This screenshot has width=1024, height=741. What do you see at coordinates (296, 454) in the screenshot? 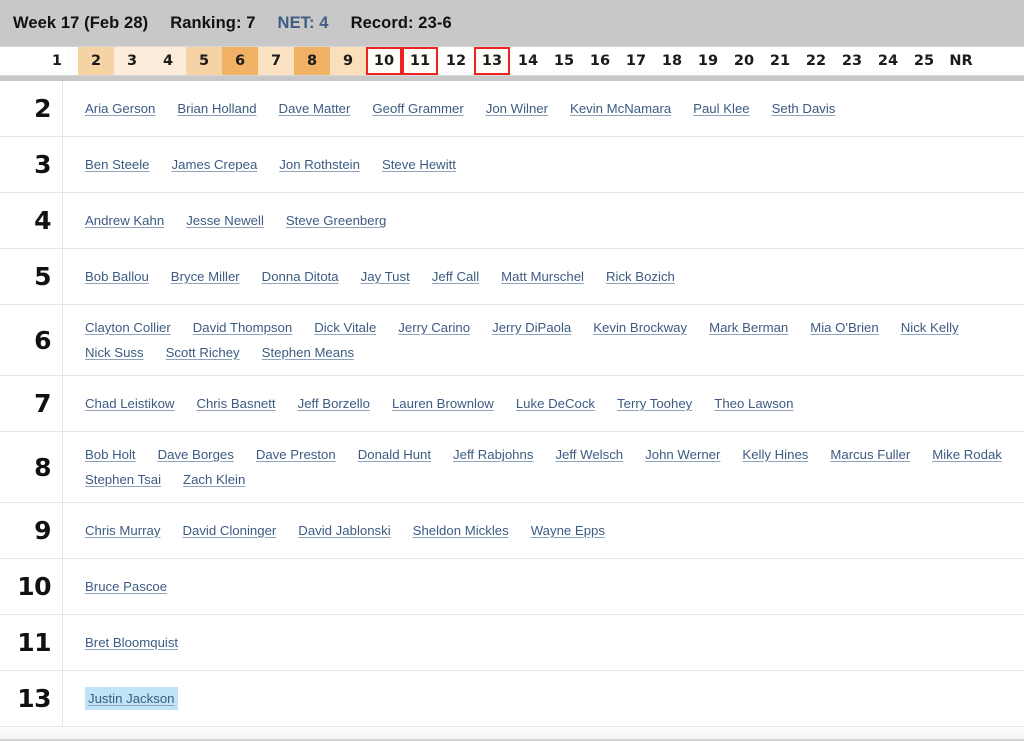
I see `voter-link: Dave Preston` at bounding box center [296, 454].